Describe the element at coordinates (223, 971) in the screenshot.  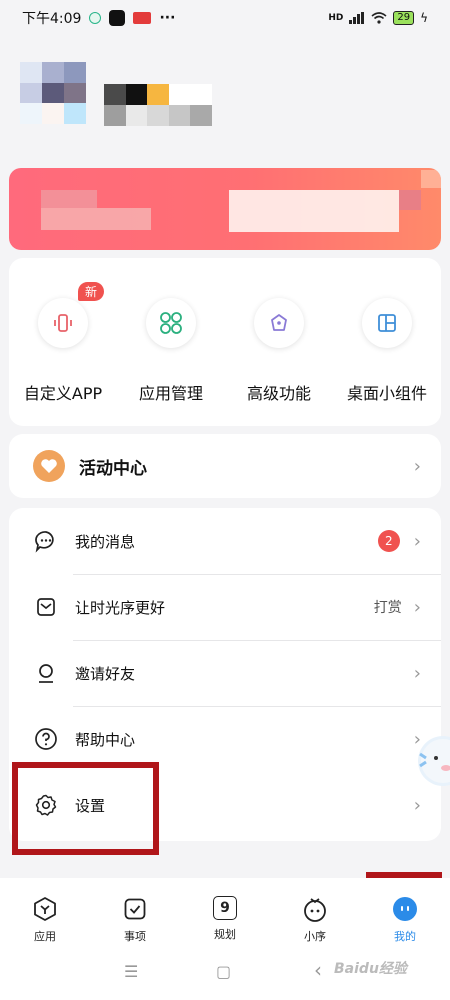
I see `home-key: ▢` at that location.